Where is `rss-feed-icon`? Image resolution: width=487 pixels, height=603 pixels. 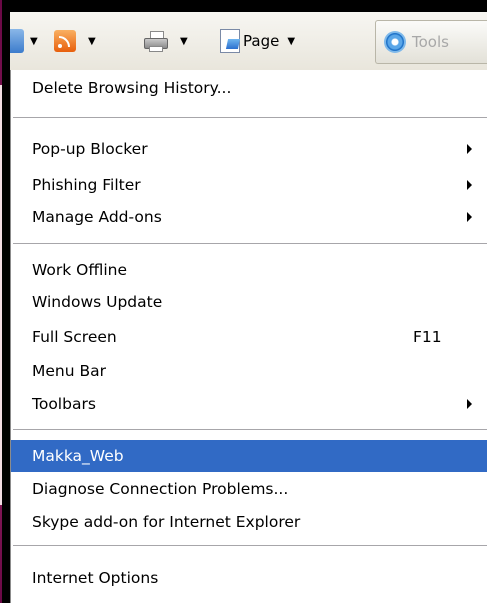 rss-feed-icon is located at coordinates (65, 41).